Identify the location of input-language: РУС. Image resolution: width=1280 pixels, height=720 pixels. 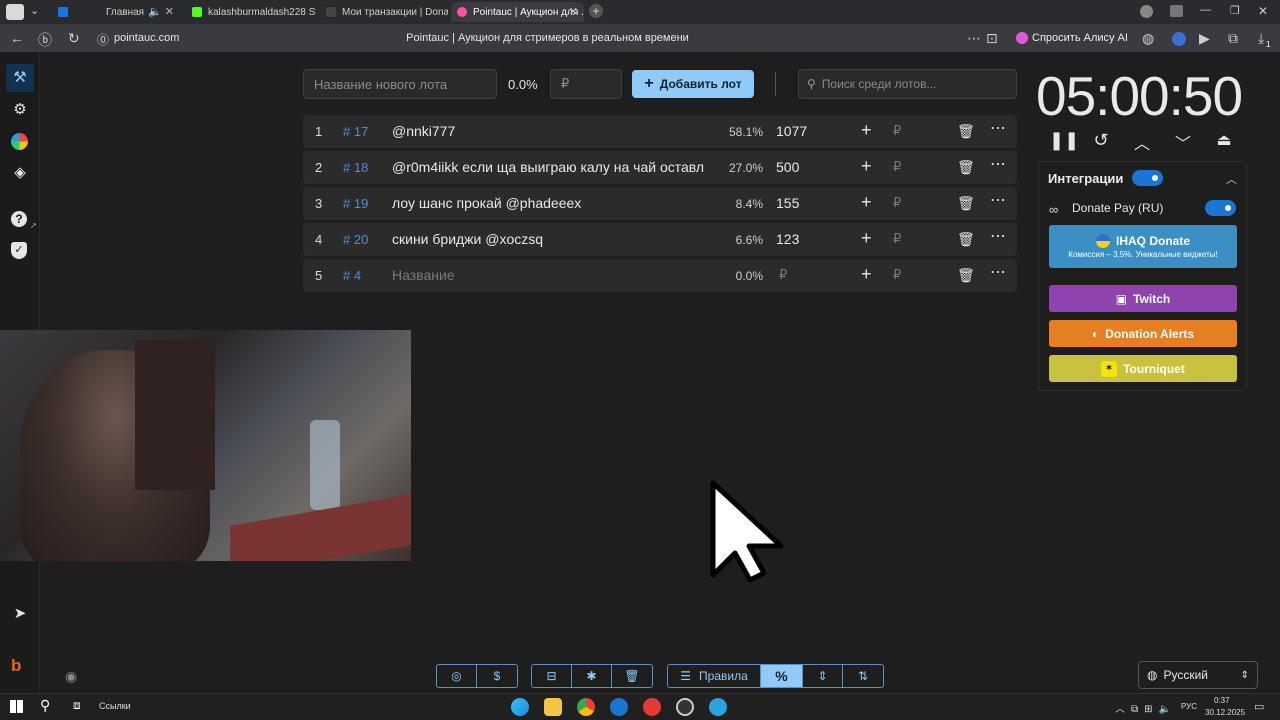
(1189, 706).